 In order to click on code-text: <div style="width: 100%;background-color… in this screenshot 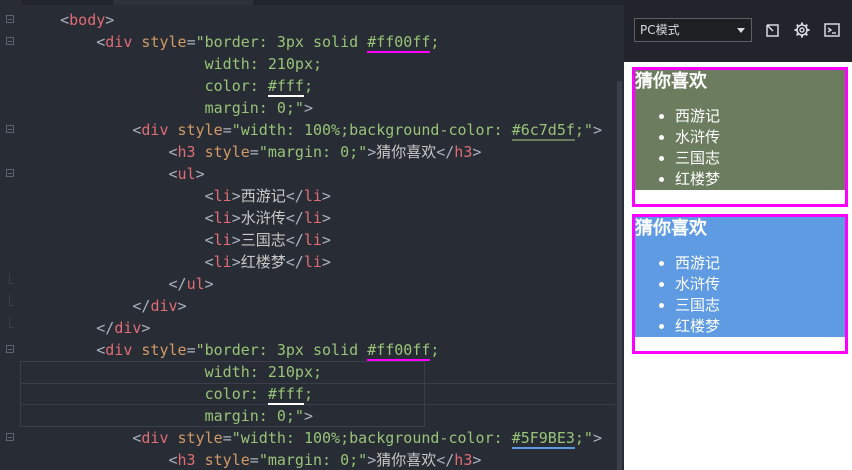, I will do `click(313, 438)`.